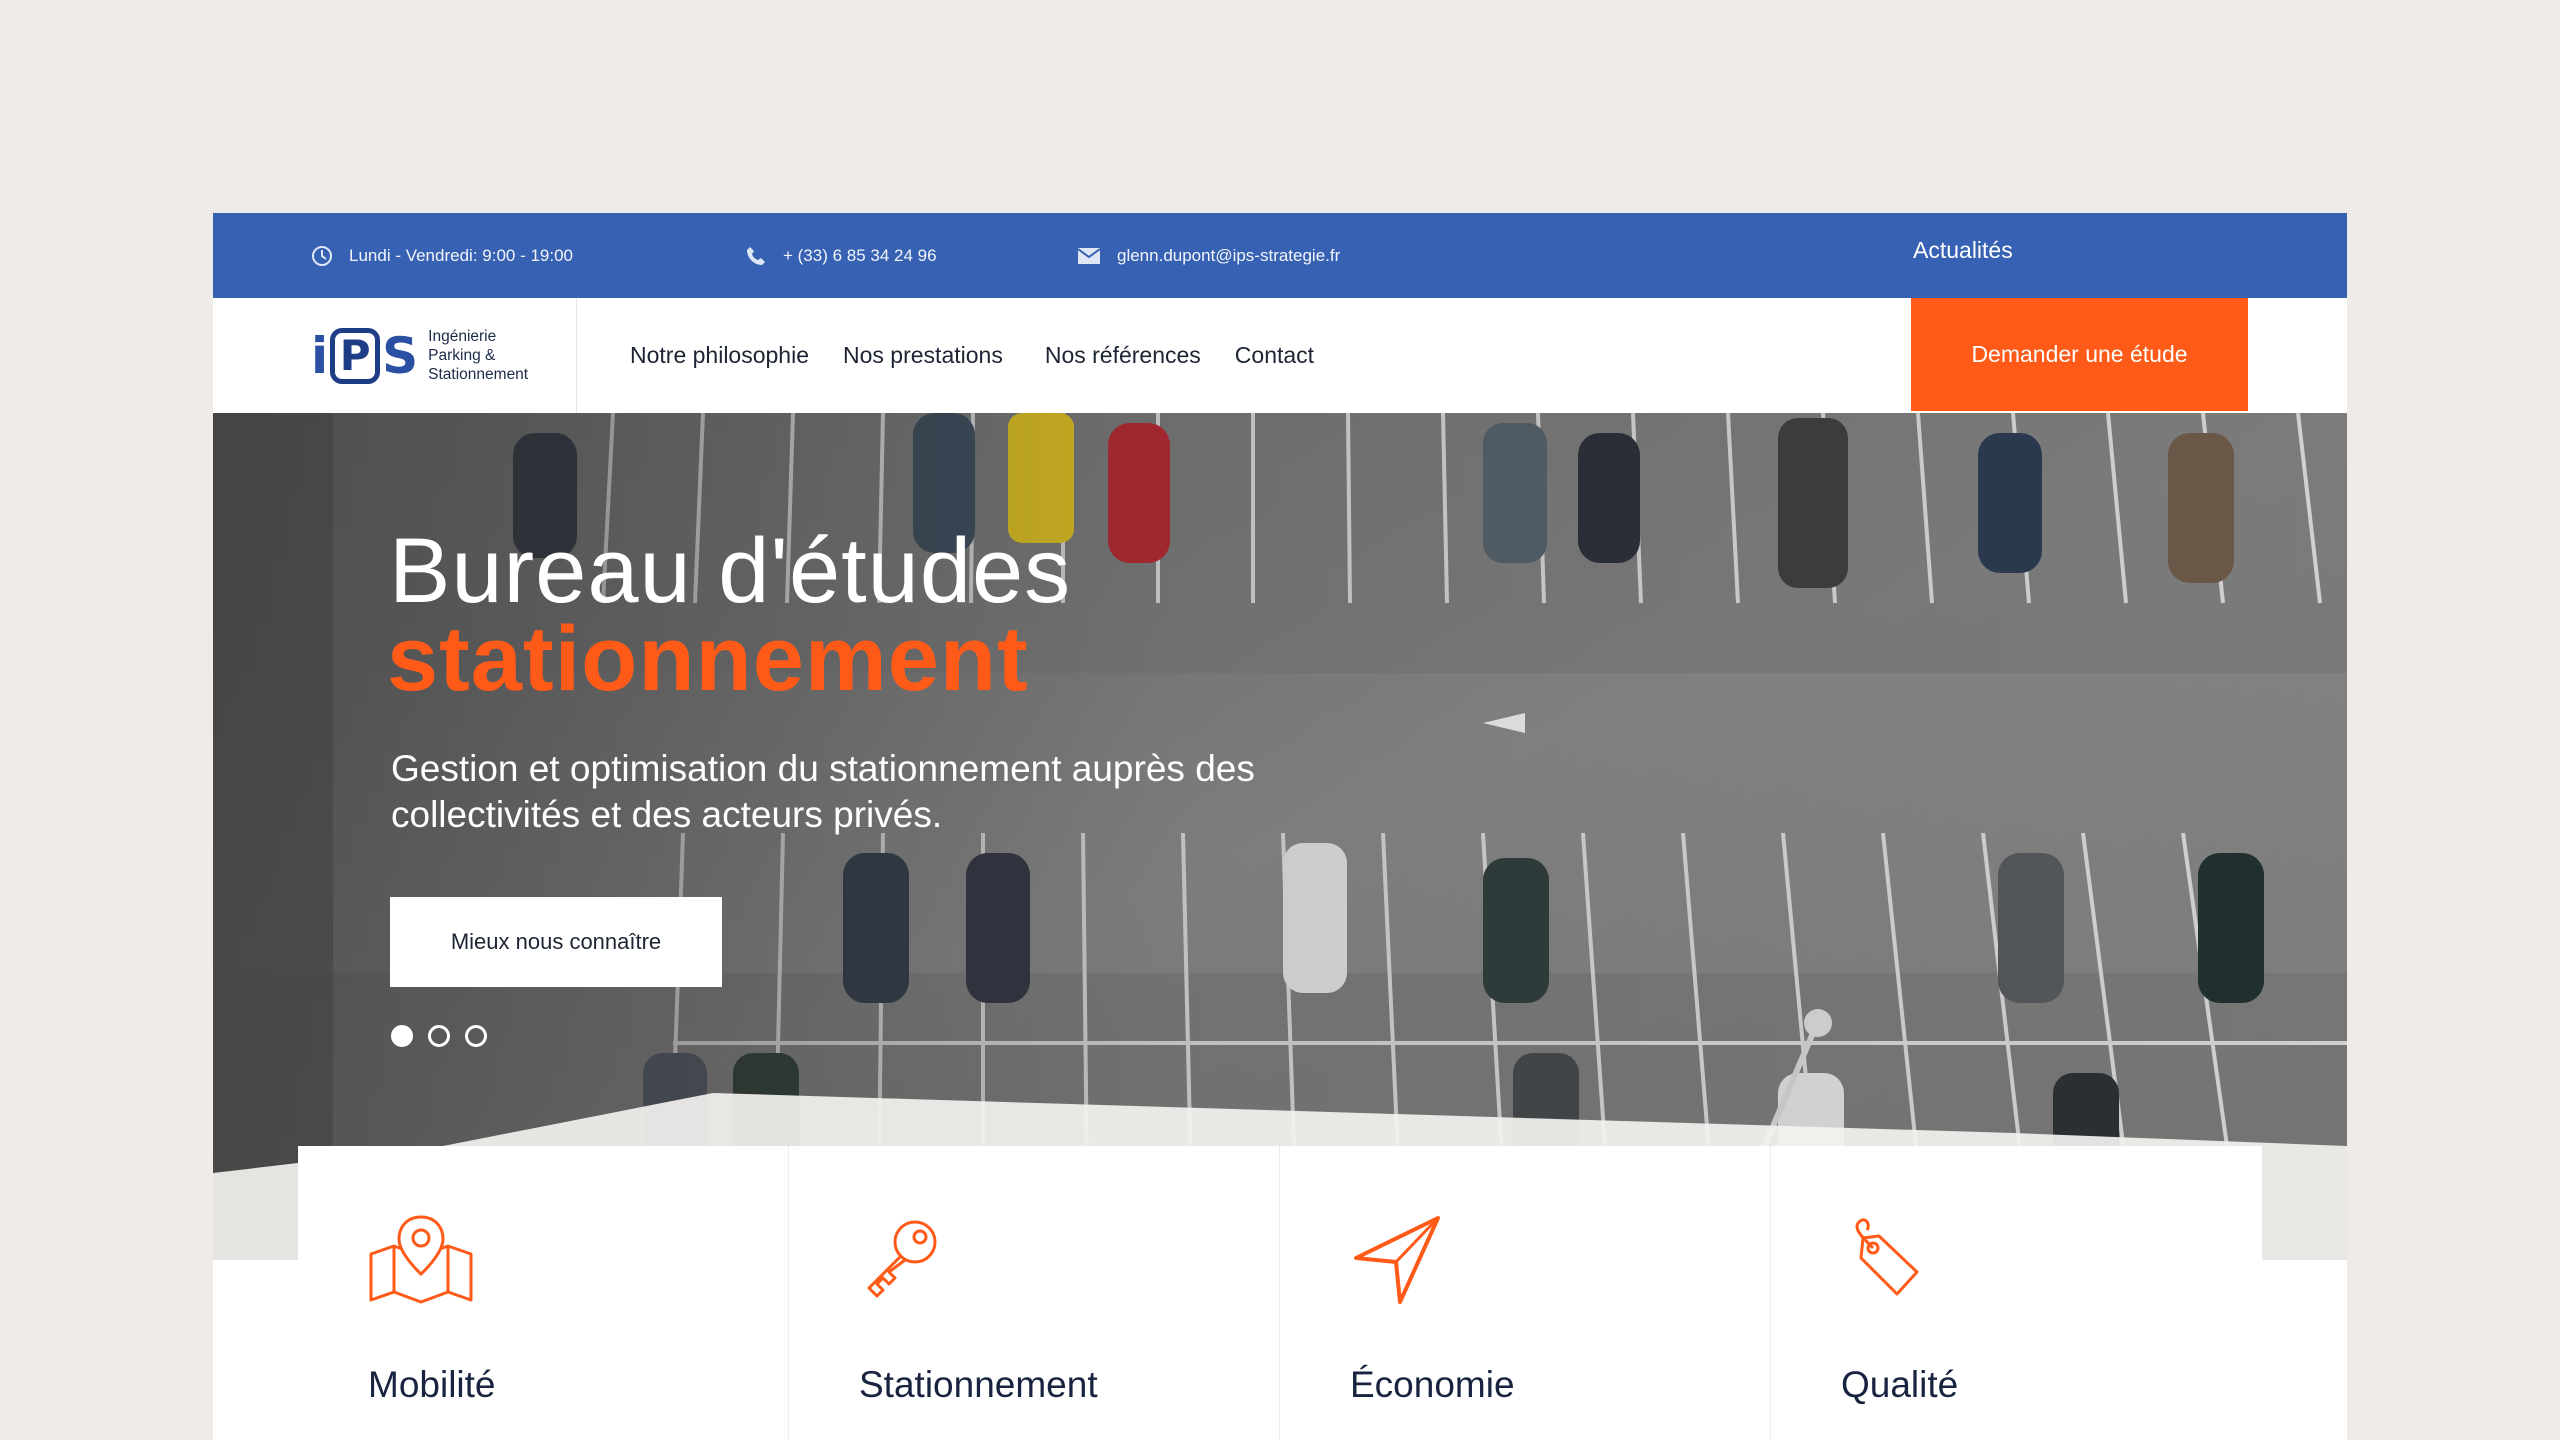 The height and width of the screenshot is (1440, 2560). I want to click on navigation-arrow-icon, so click(1397, 1260).